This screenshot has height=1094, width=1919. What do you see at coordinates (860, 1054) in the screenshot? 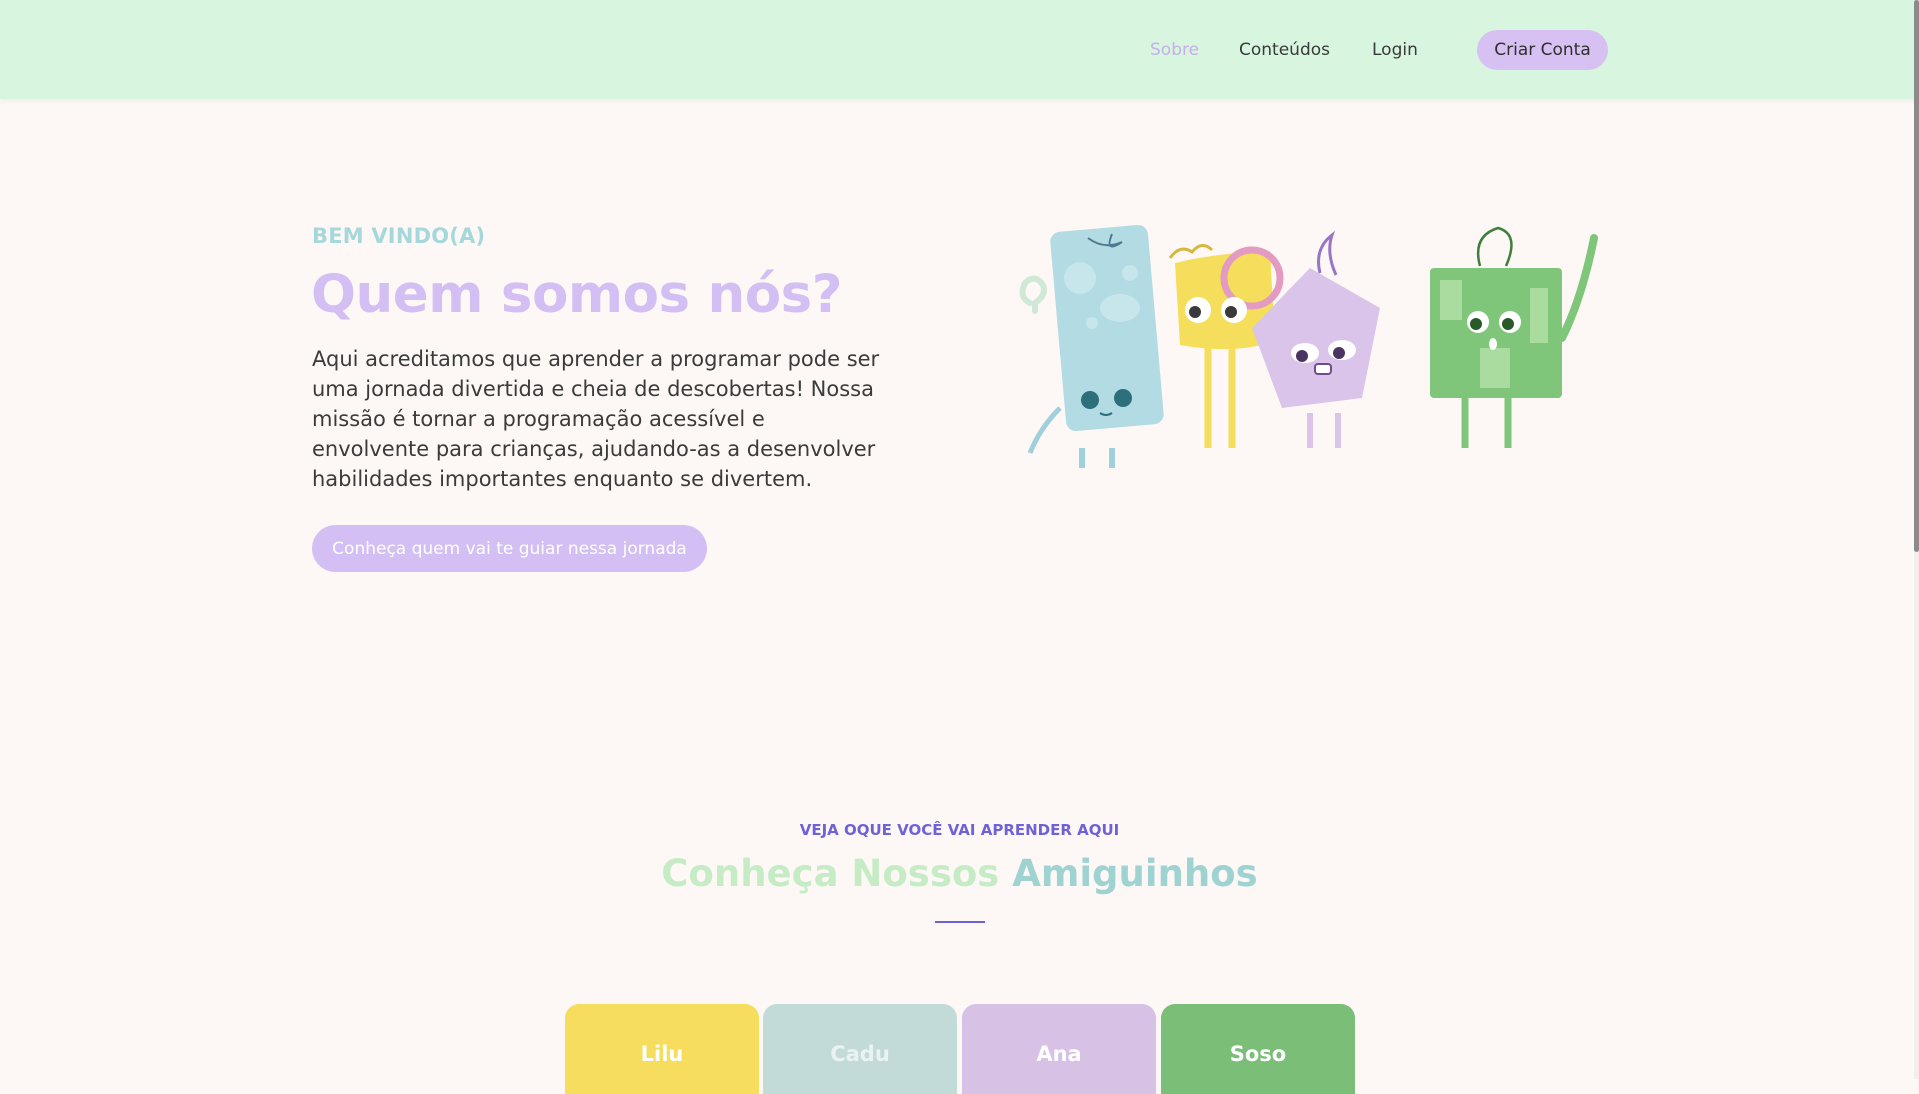
I see `character-name: Cadu` at bounding box center [860, 1054].